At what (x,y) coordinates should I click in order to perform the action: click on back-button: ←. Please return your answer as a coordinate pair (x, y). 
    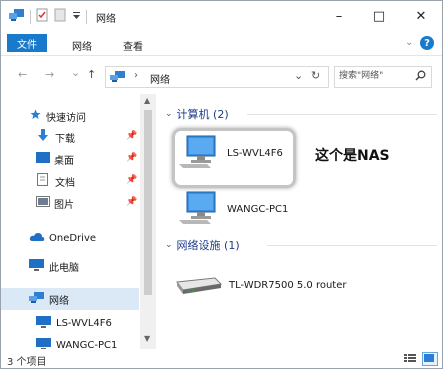
    Looking at the image, I should click on (22, 74).